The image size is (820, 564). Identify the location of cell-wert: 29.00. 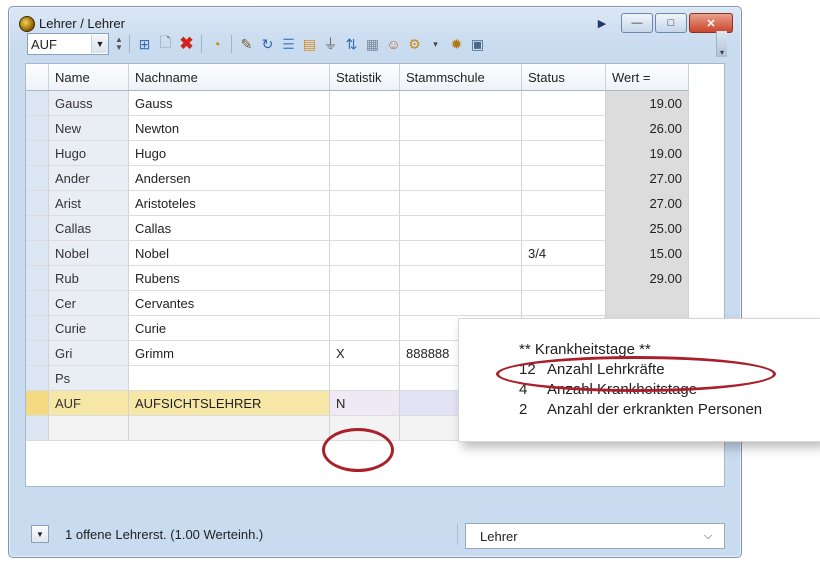
(647, 278).